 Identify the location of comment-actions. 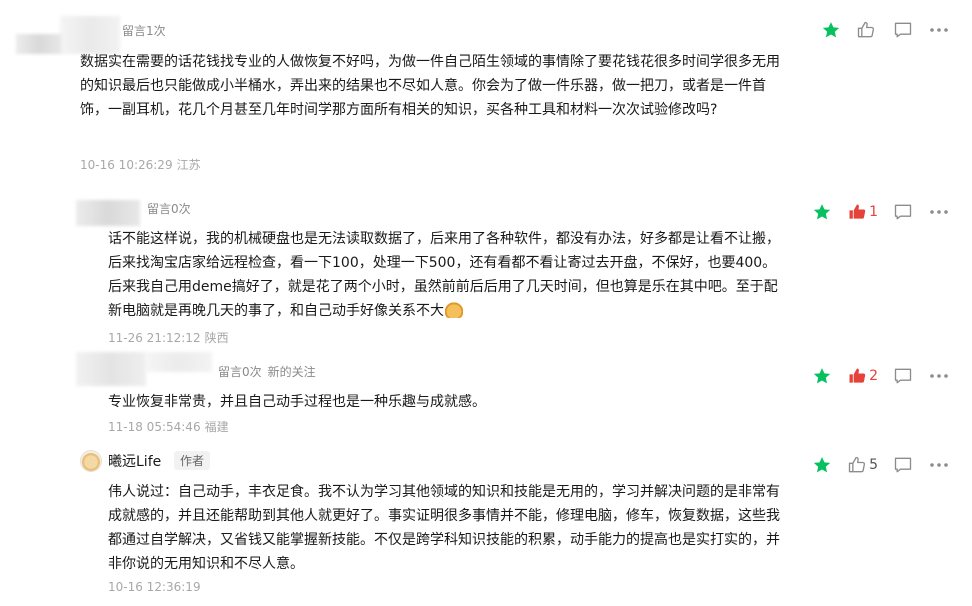
(885, 30).